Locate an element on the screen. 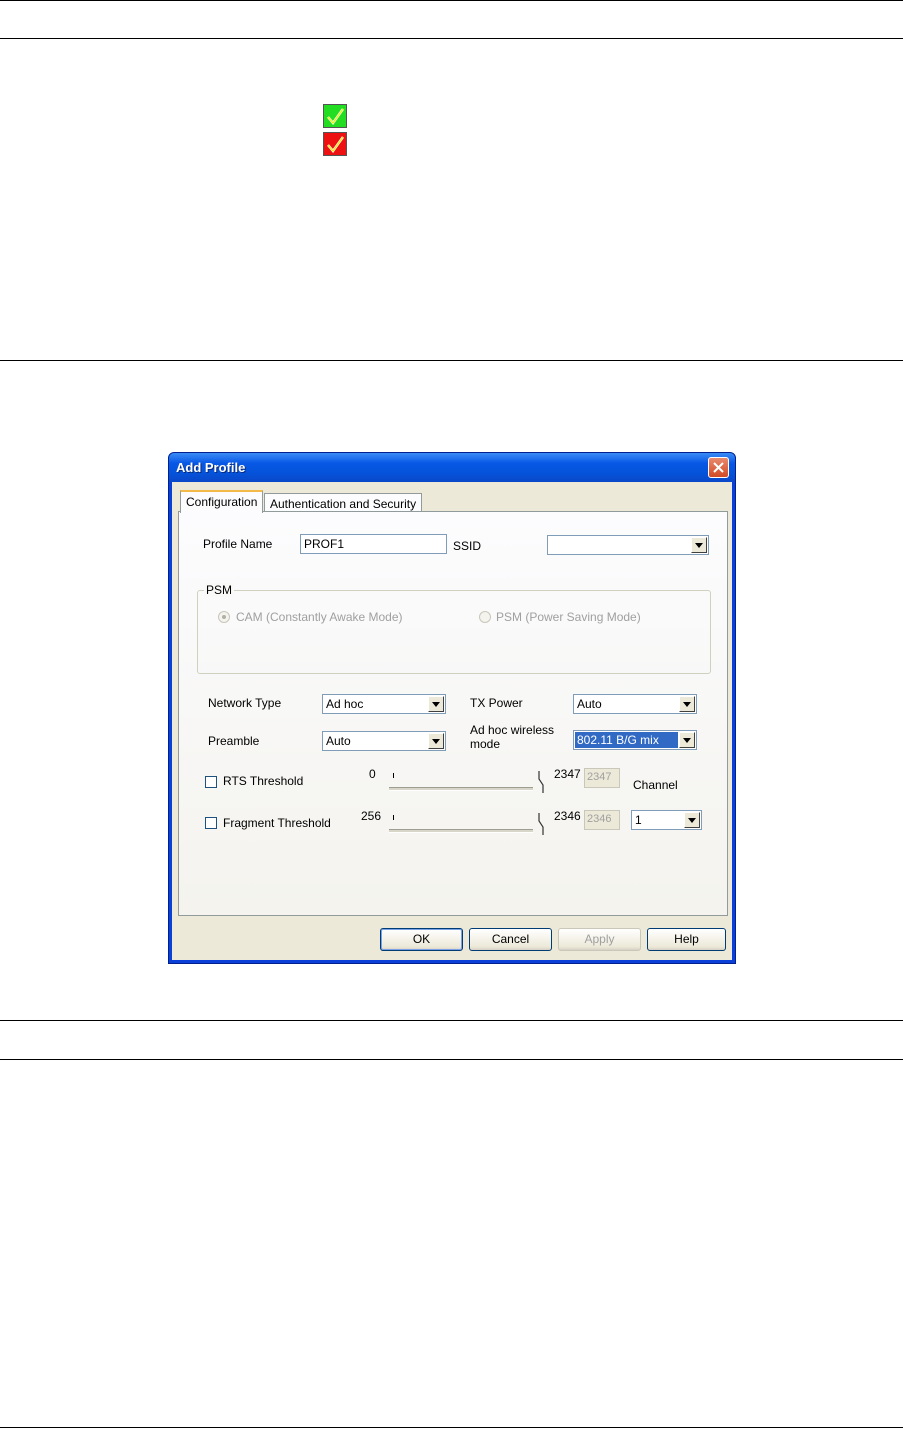 The width and height of the screenshot is (903, 1429). profile-name-input: PROF1 is located at coordinates (373, 544).